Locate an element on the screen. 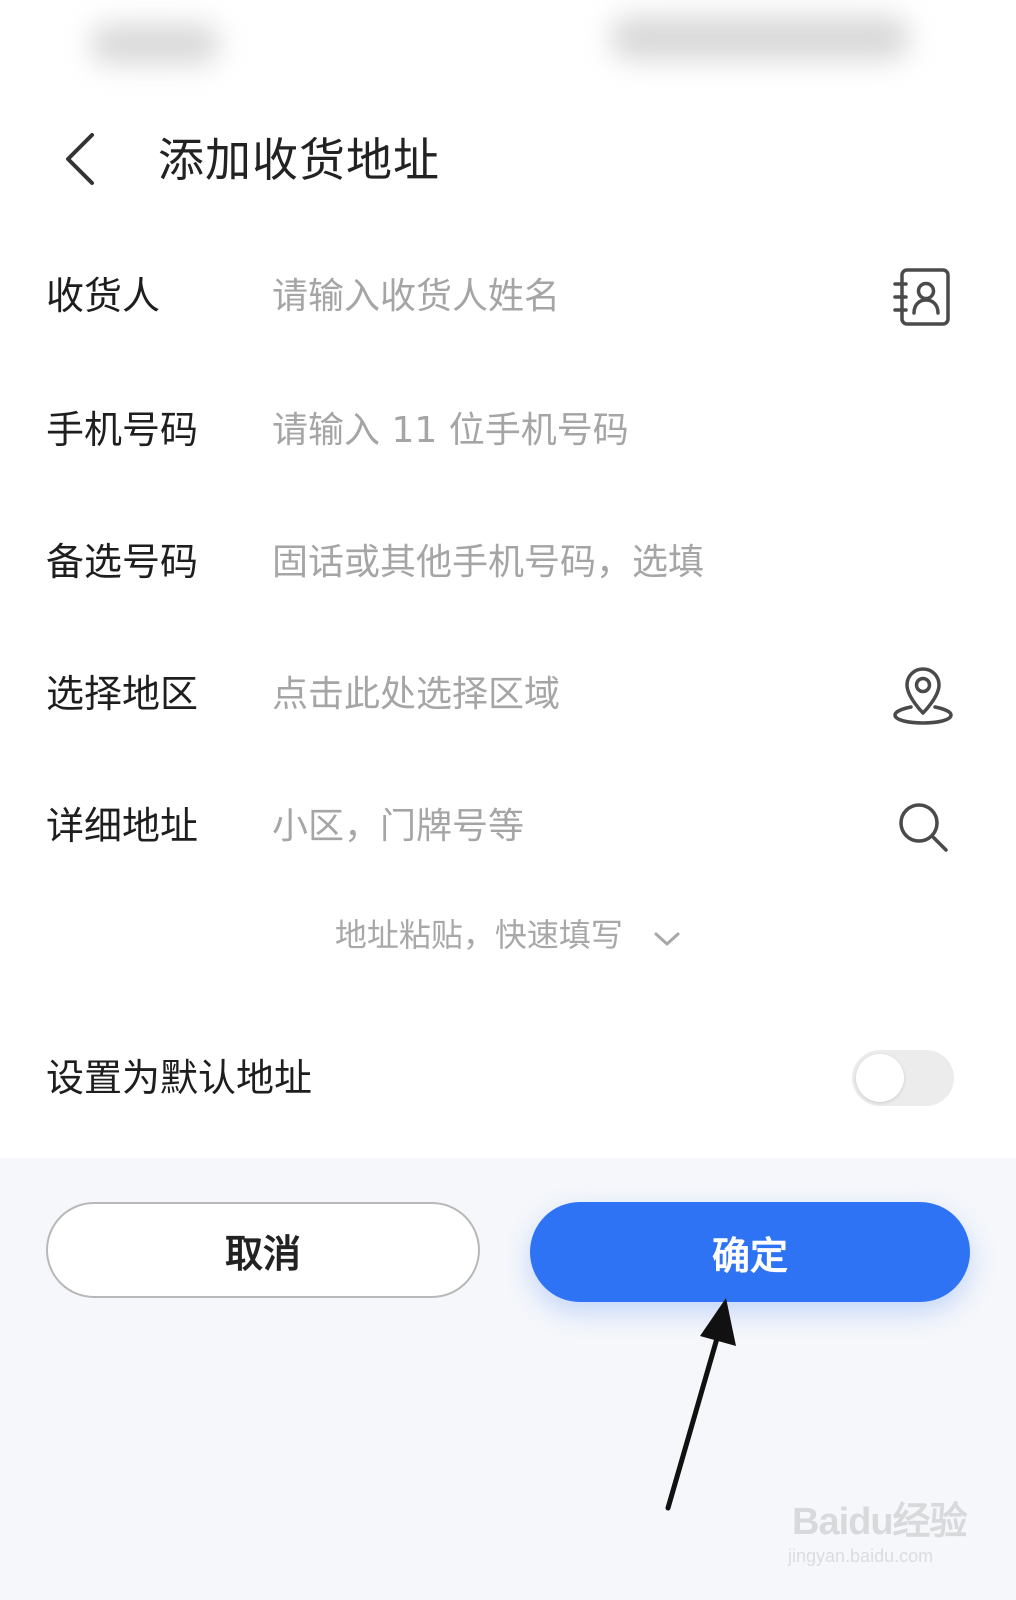 This screenshot has height=1600, width=1016. default-address-row: 设置为默认地址 is located at coordinates (508, 1080).